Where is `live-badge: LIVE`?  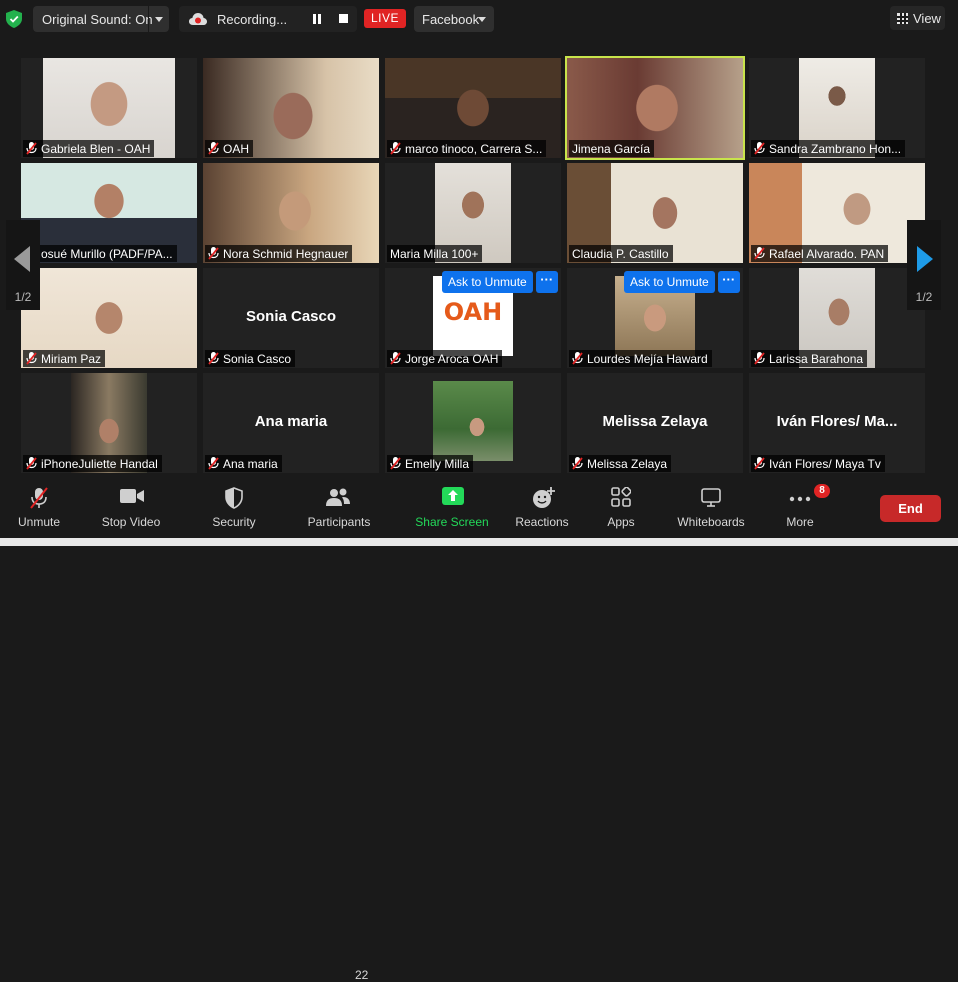 live-badge: LIVE is located at coordinates (385, 18).